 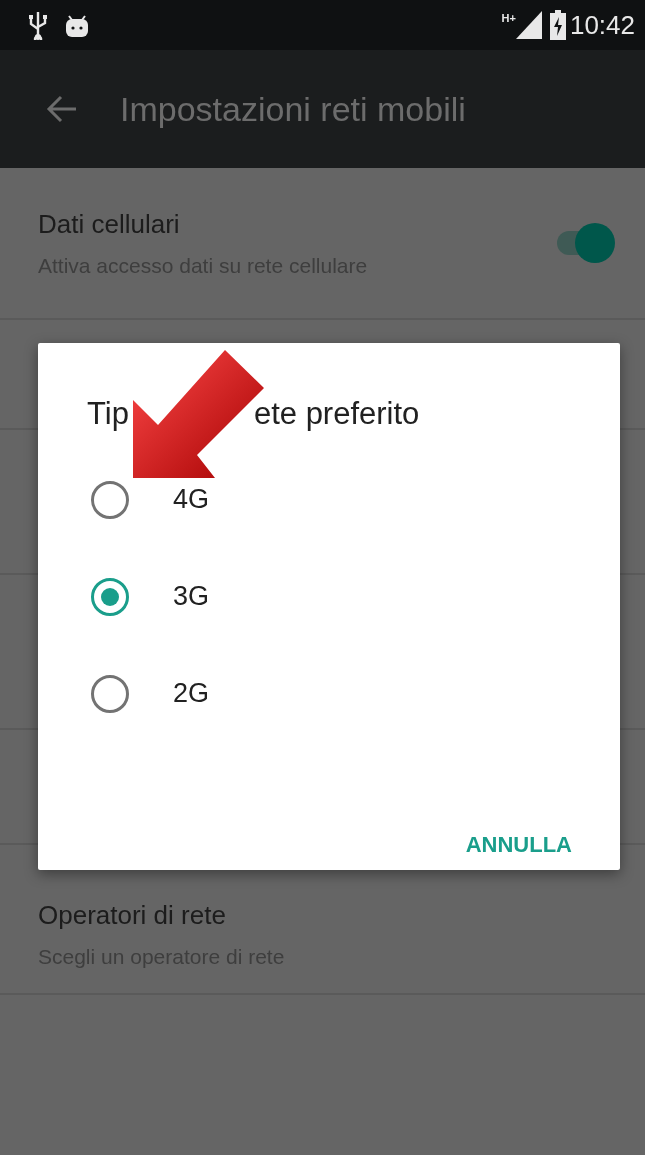 I want to click on signal-icon, so click(x=528, y=25).